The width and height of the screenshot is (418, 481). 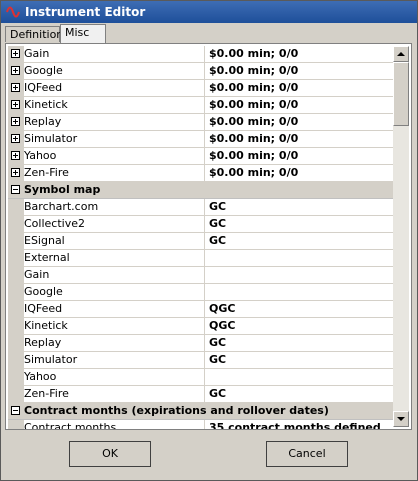 What do you see at coordinates (202, 275) in the screenshot?
I see `symbol-row-gain: Gain` at bounding box center [202, 275].